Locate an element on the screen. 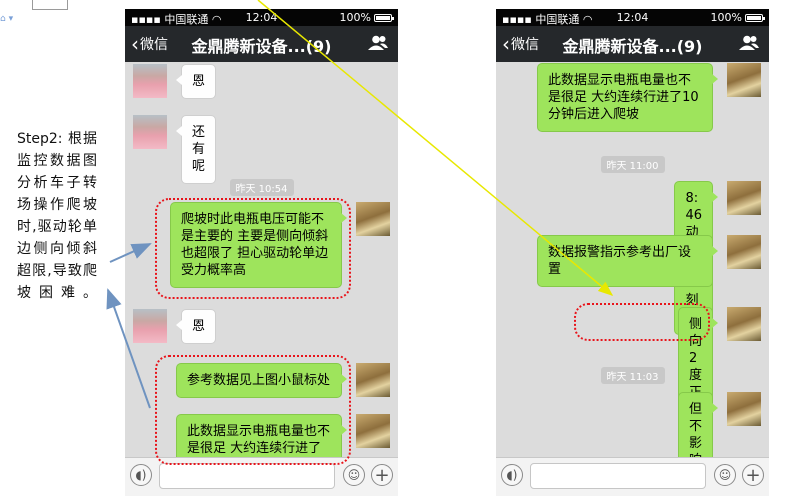 This screenshot has width=800, height=496. message-bubble: 此数据显示电瓶电量也不是很足 大约连续行进了10分钟后进入爬坡 is located at coordinates (627, 97).